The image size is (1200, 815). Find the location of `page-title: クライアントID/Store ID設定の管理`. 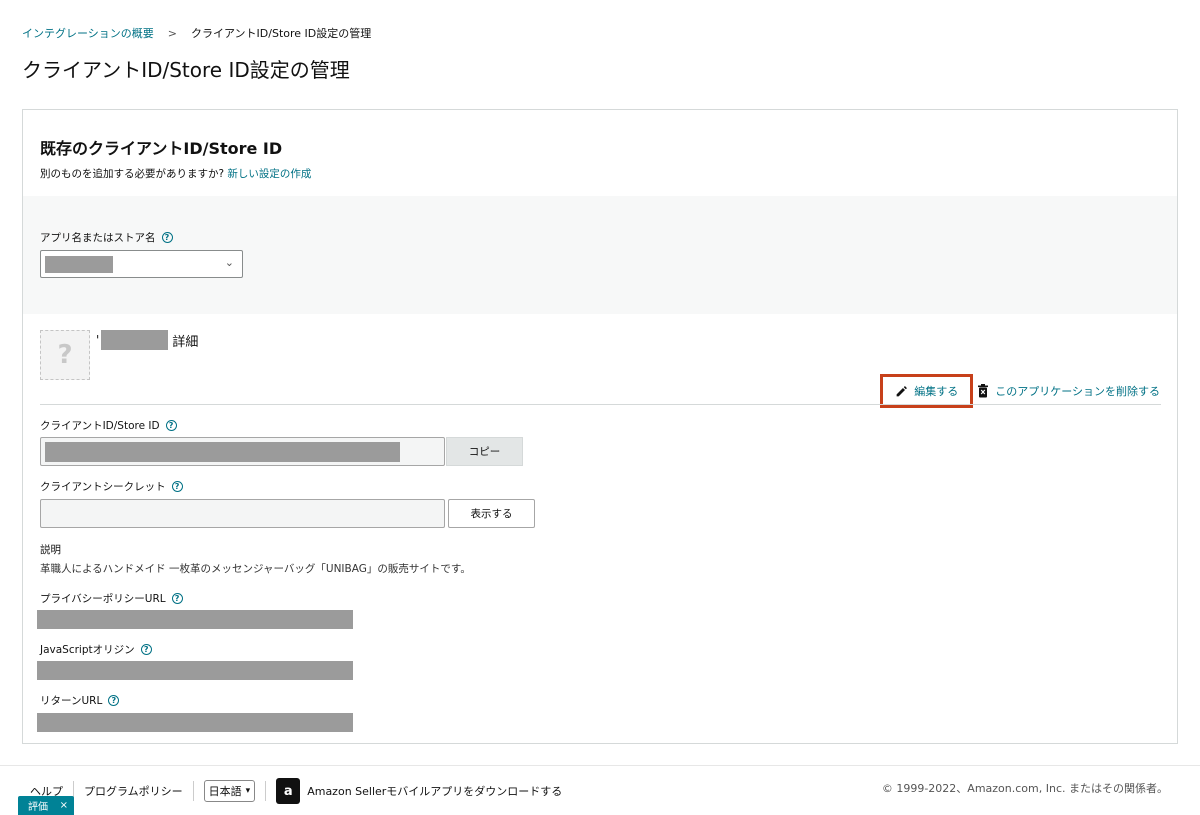

page-title: クライアントID/Store ID設定の管理 is located at coordinates (186, 70).